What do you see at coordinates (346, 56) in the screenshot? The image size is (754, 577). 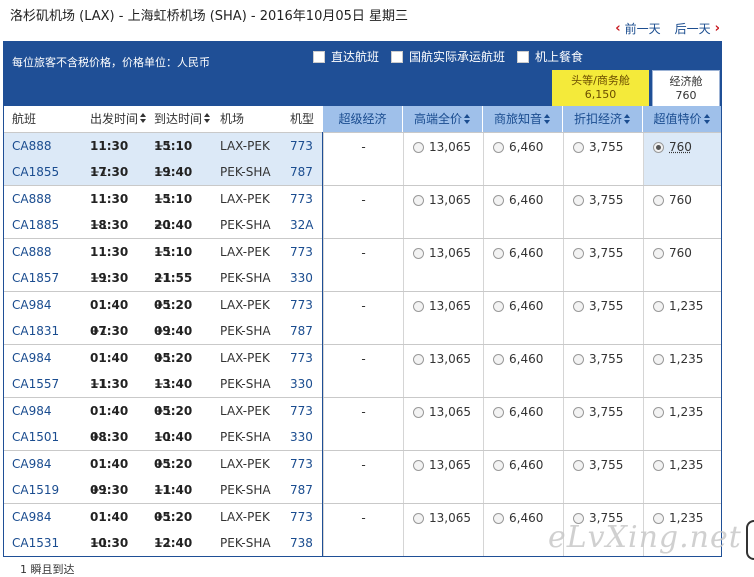 I see `filter-direct: 直达航班` at bounding box center [346, 56].